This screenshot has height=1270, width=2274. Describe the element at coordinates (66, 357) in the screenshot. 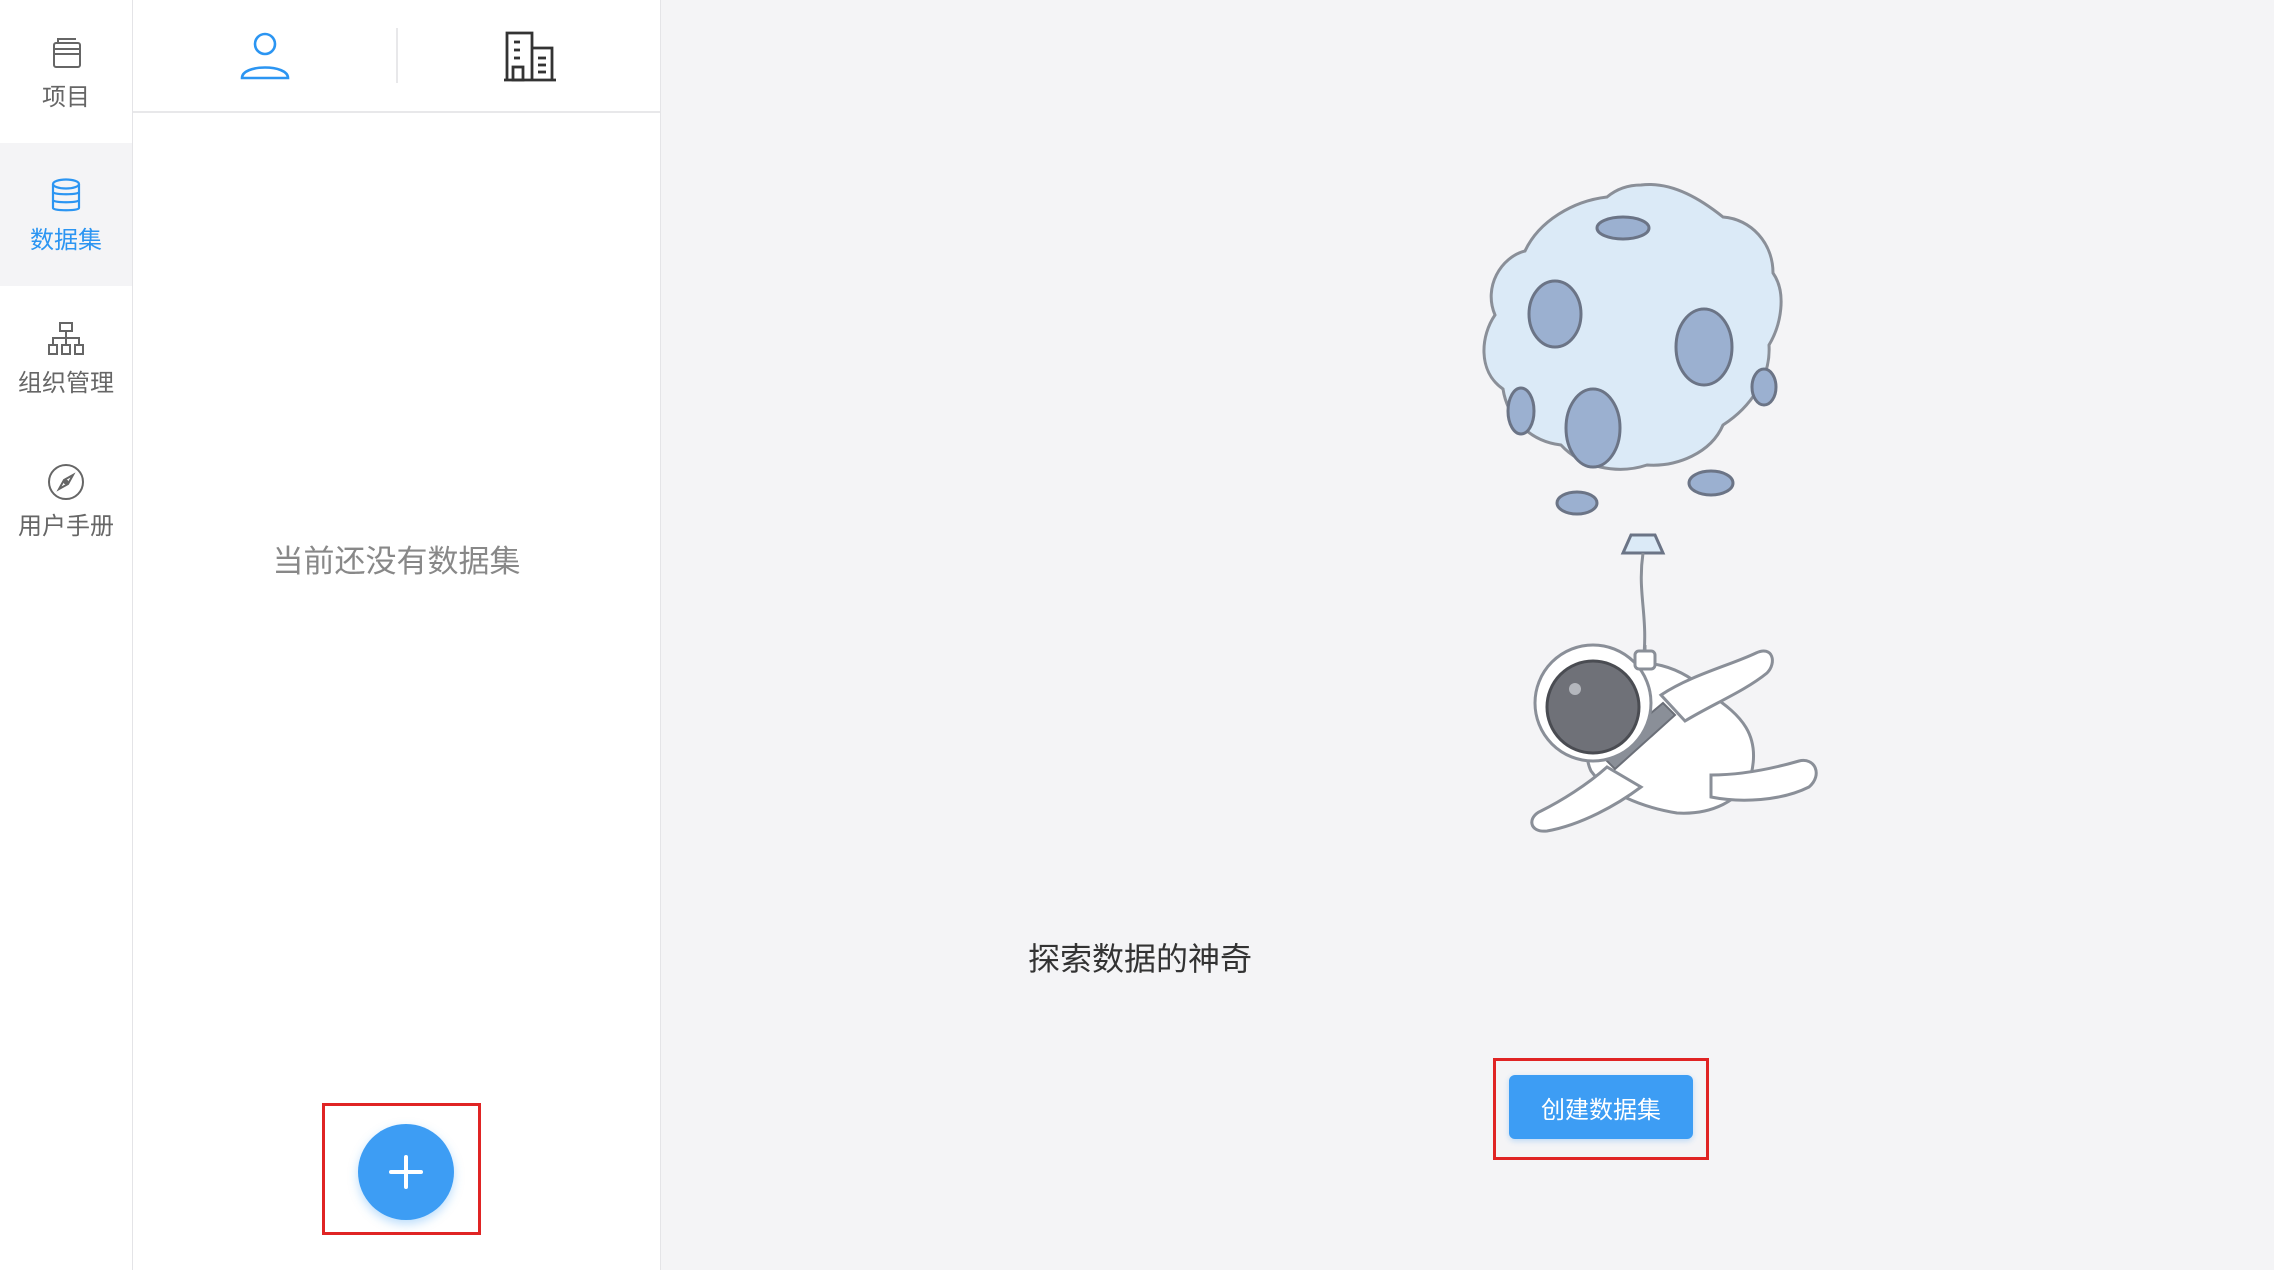

I see `nav-item-org-management: 组织管理` at that location.